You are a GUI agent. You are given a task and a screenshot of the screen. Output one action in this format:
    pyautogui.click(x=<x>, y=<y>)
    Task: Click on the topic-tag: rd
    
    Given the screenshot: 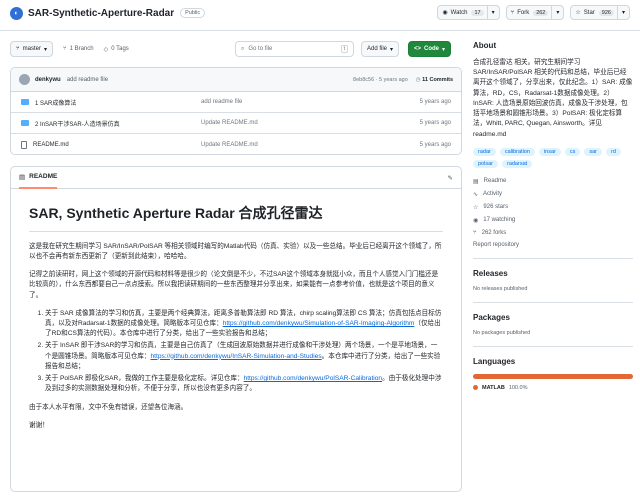 What is the action you would take?
    pyautogui.click(x=613, y=151)
    